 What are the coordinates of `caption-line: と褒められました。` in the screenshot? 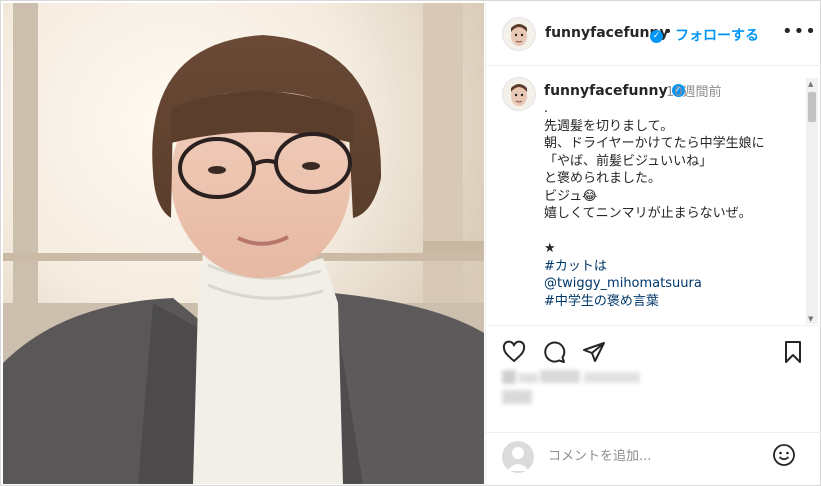 It's located at (603, 178).